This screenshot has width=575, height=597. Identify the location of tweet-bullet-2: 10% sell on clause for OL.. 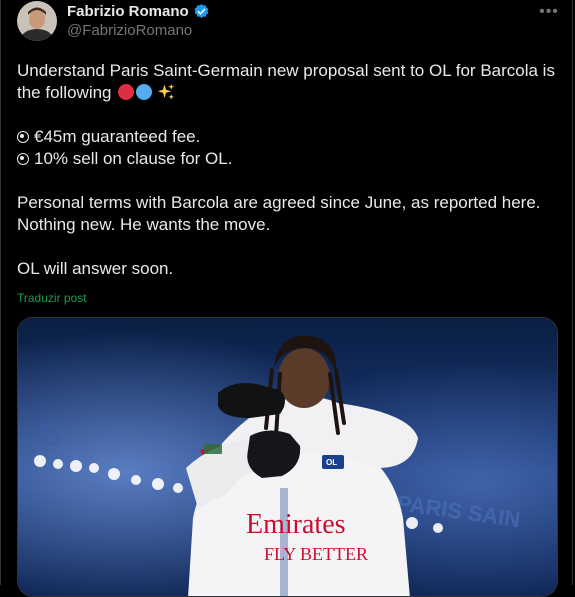
(287, 159).